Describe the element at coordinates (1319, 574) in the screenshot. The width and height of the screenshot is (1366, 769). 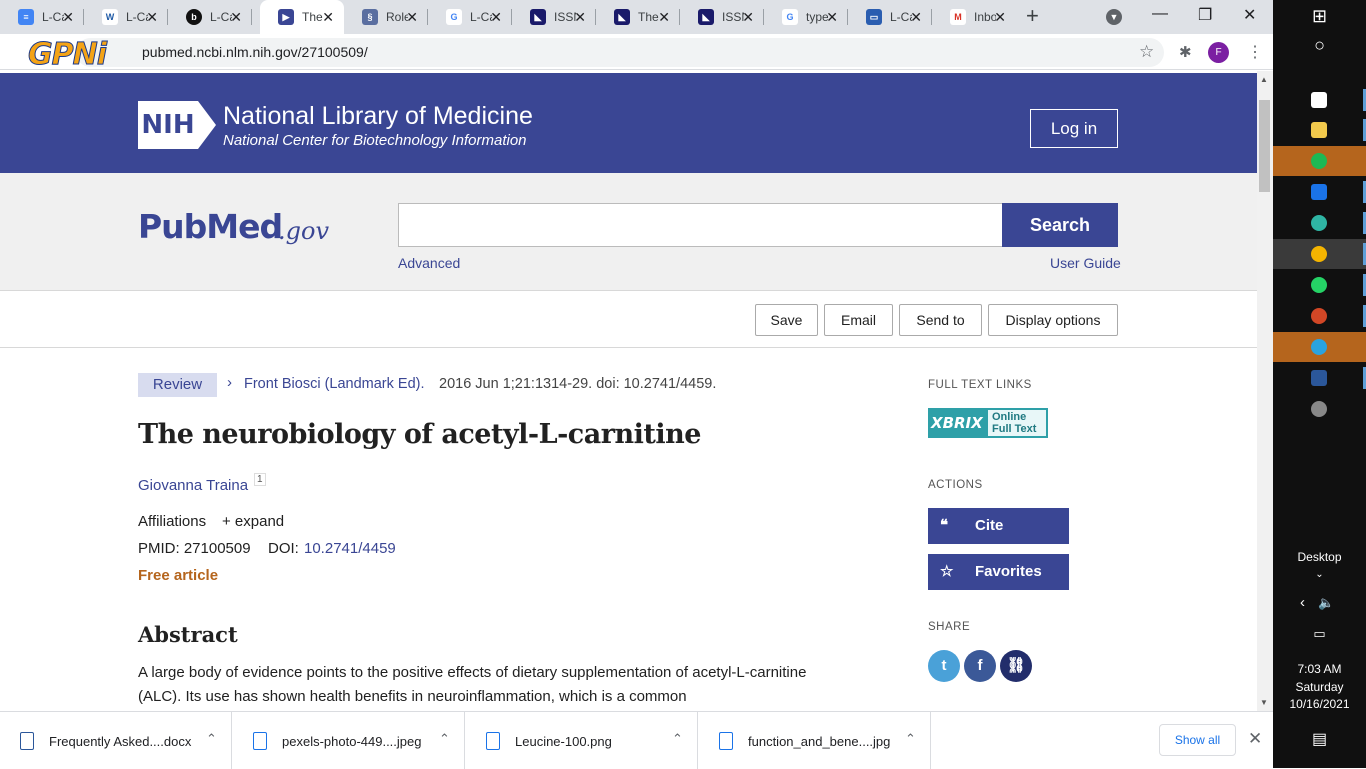
I see `chevron-down-icon: ⌄` at that location.